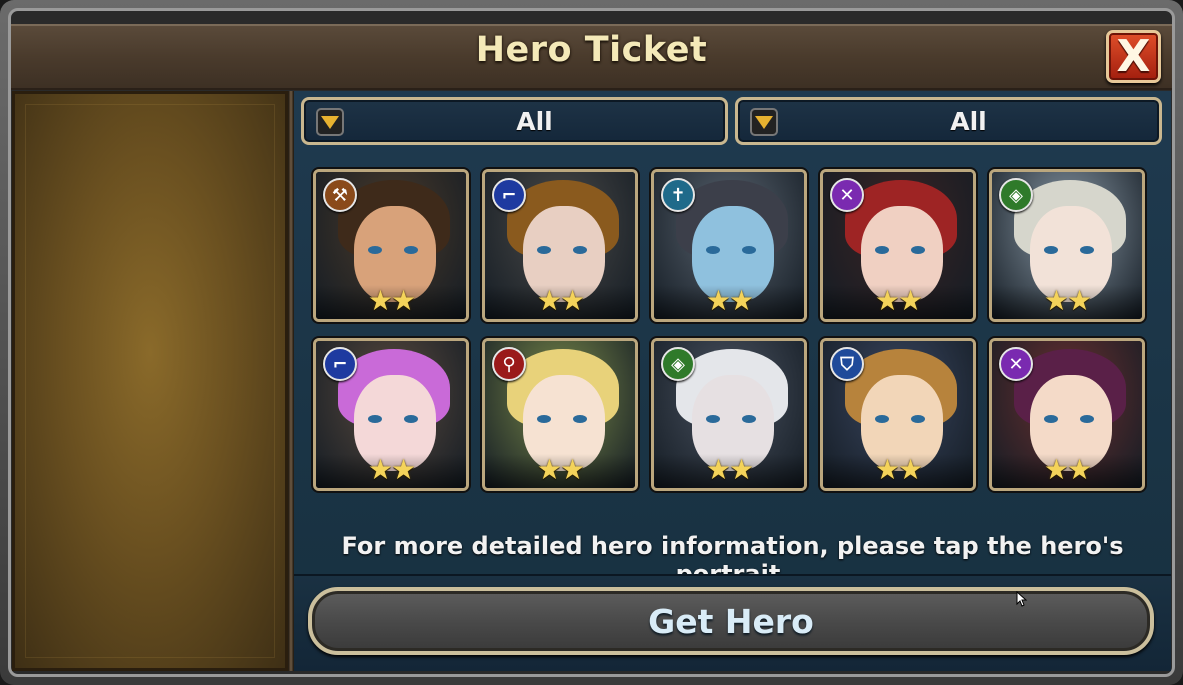 This screenshot has height=685, width=1183. Describe the element at coordinates (731, 621) in the screenshot. I see `get-hero-label: Get Hero` at that location.